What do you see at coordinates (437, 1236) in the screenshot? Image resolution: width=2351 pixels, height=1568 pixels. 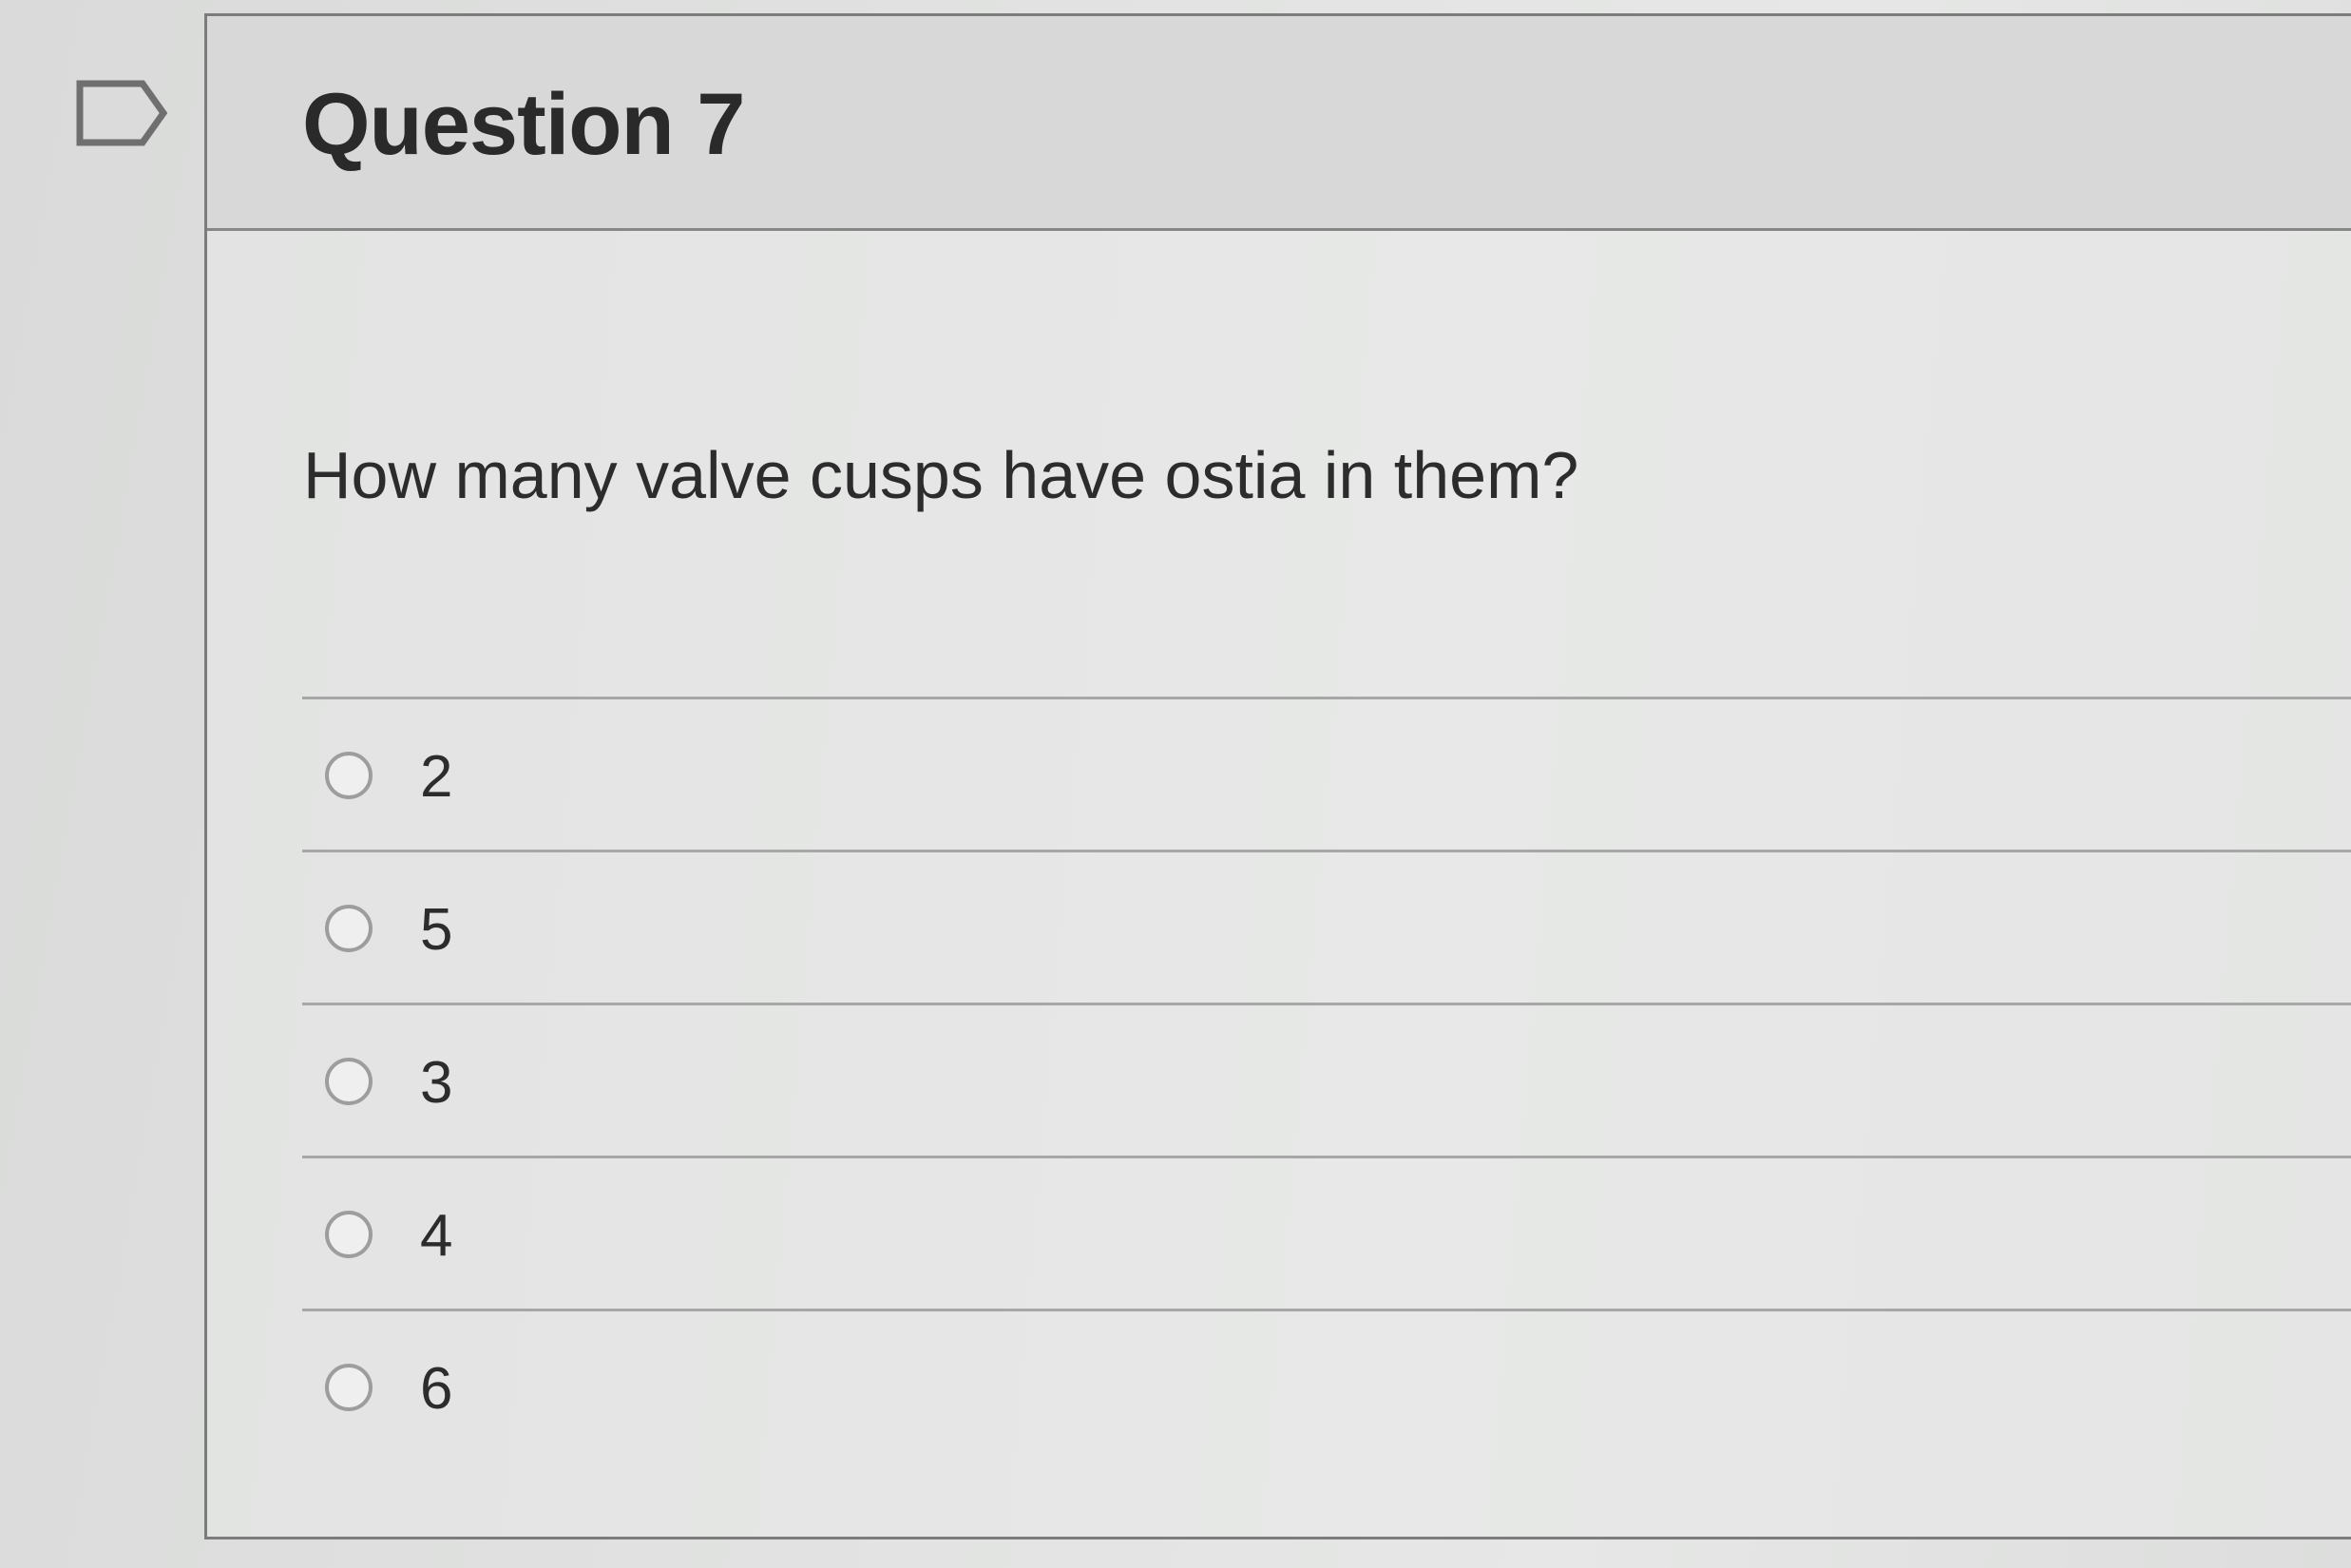 I see `answer-label: 4` at bounding box center [437, 1236].